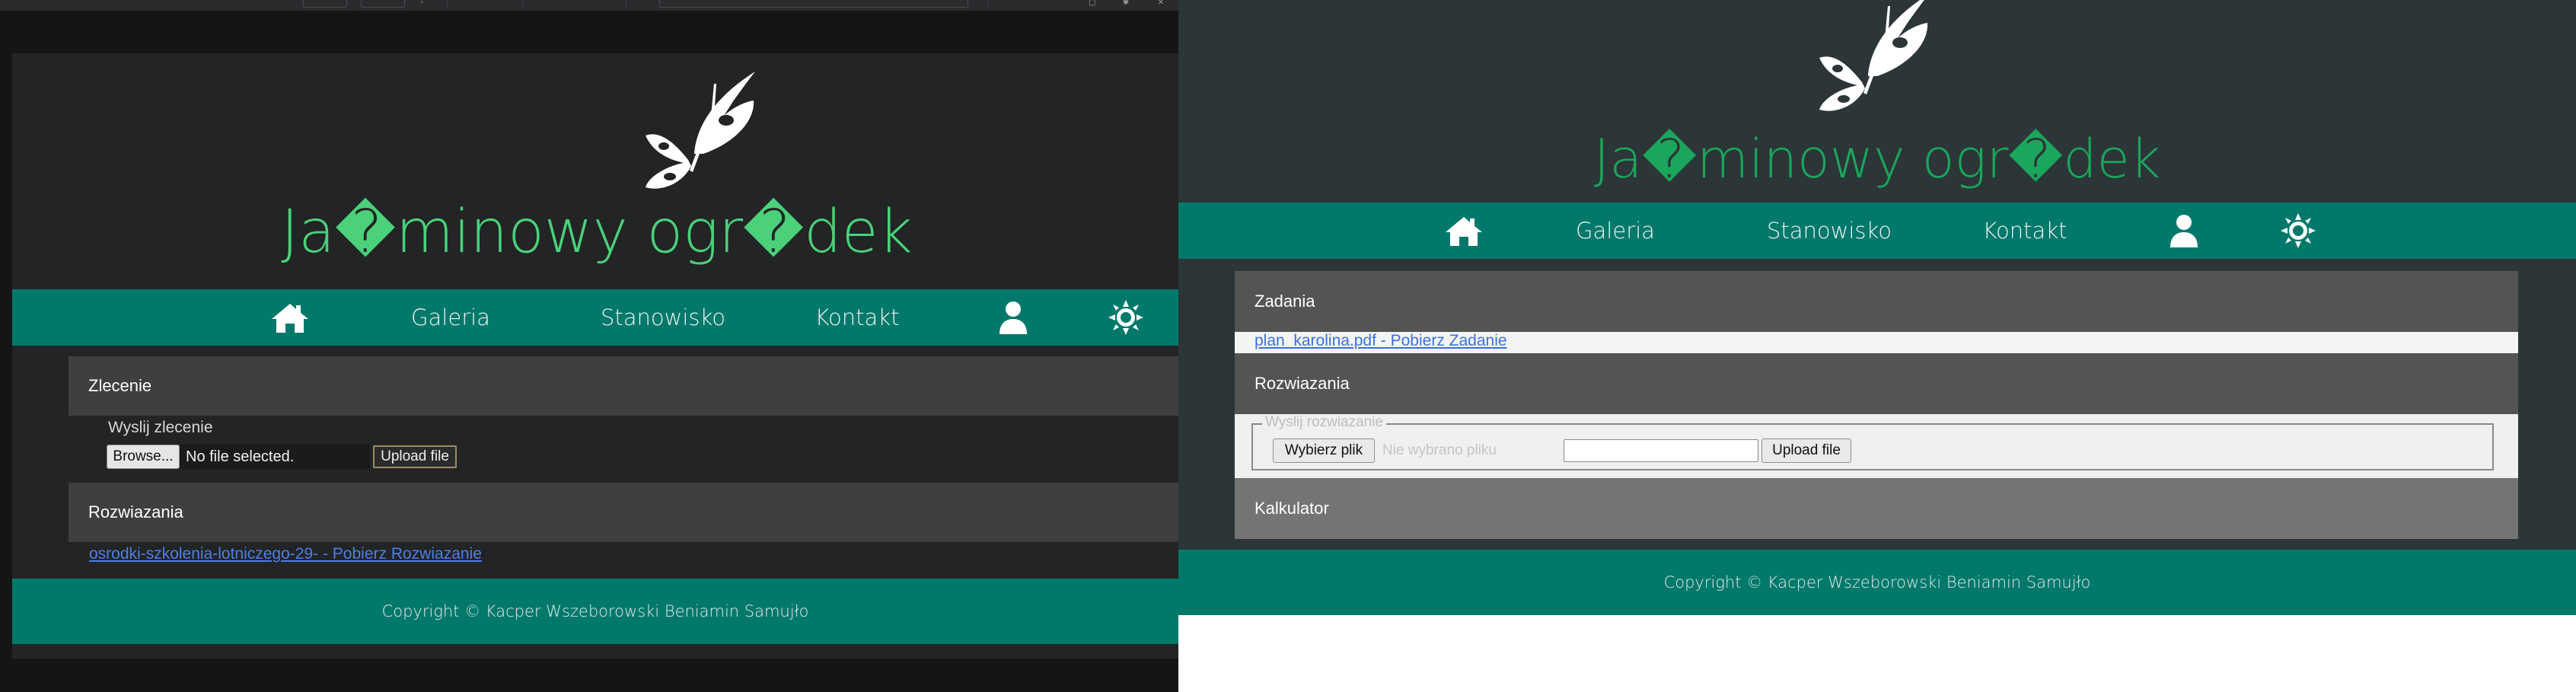 The width and height of the screenshot is (2576, 692). What do you see at coordinates (1092, 4) in the screenshot?
I see `screenshot-icon: ▢` at bounding box center [1092, 4].